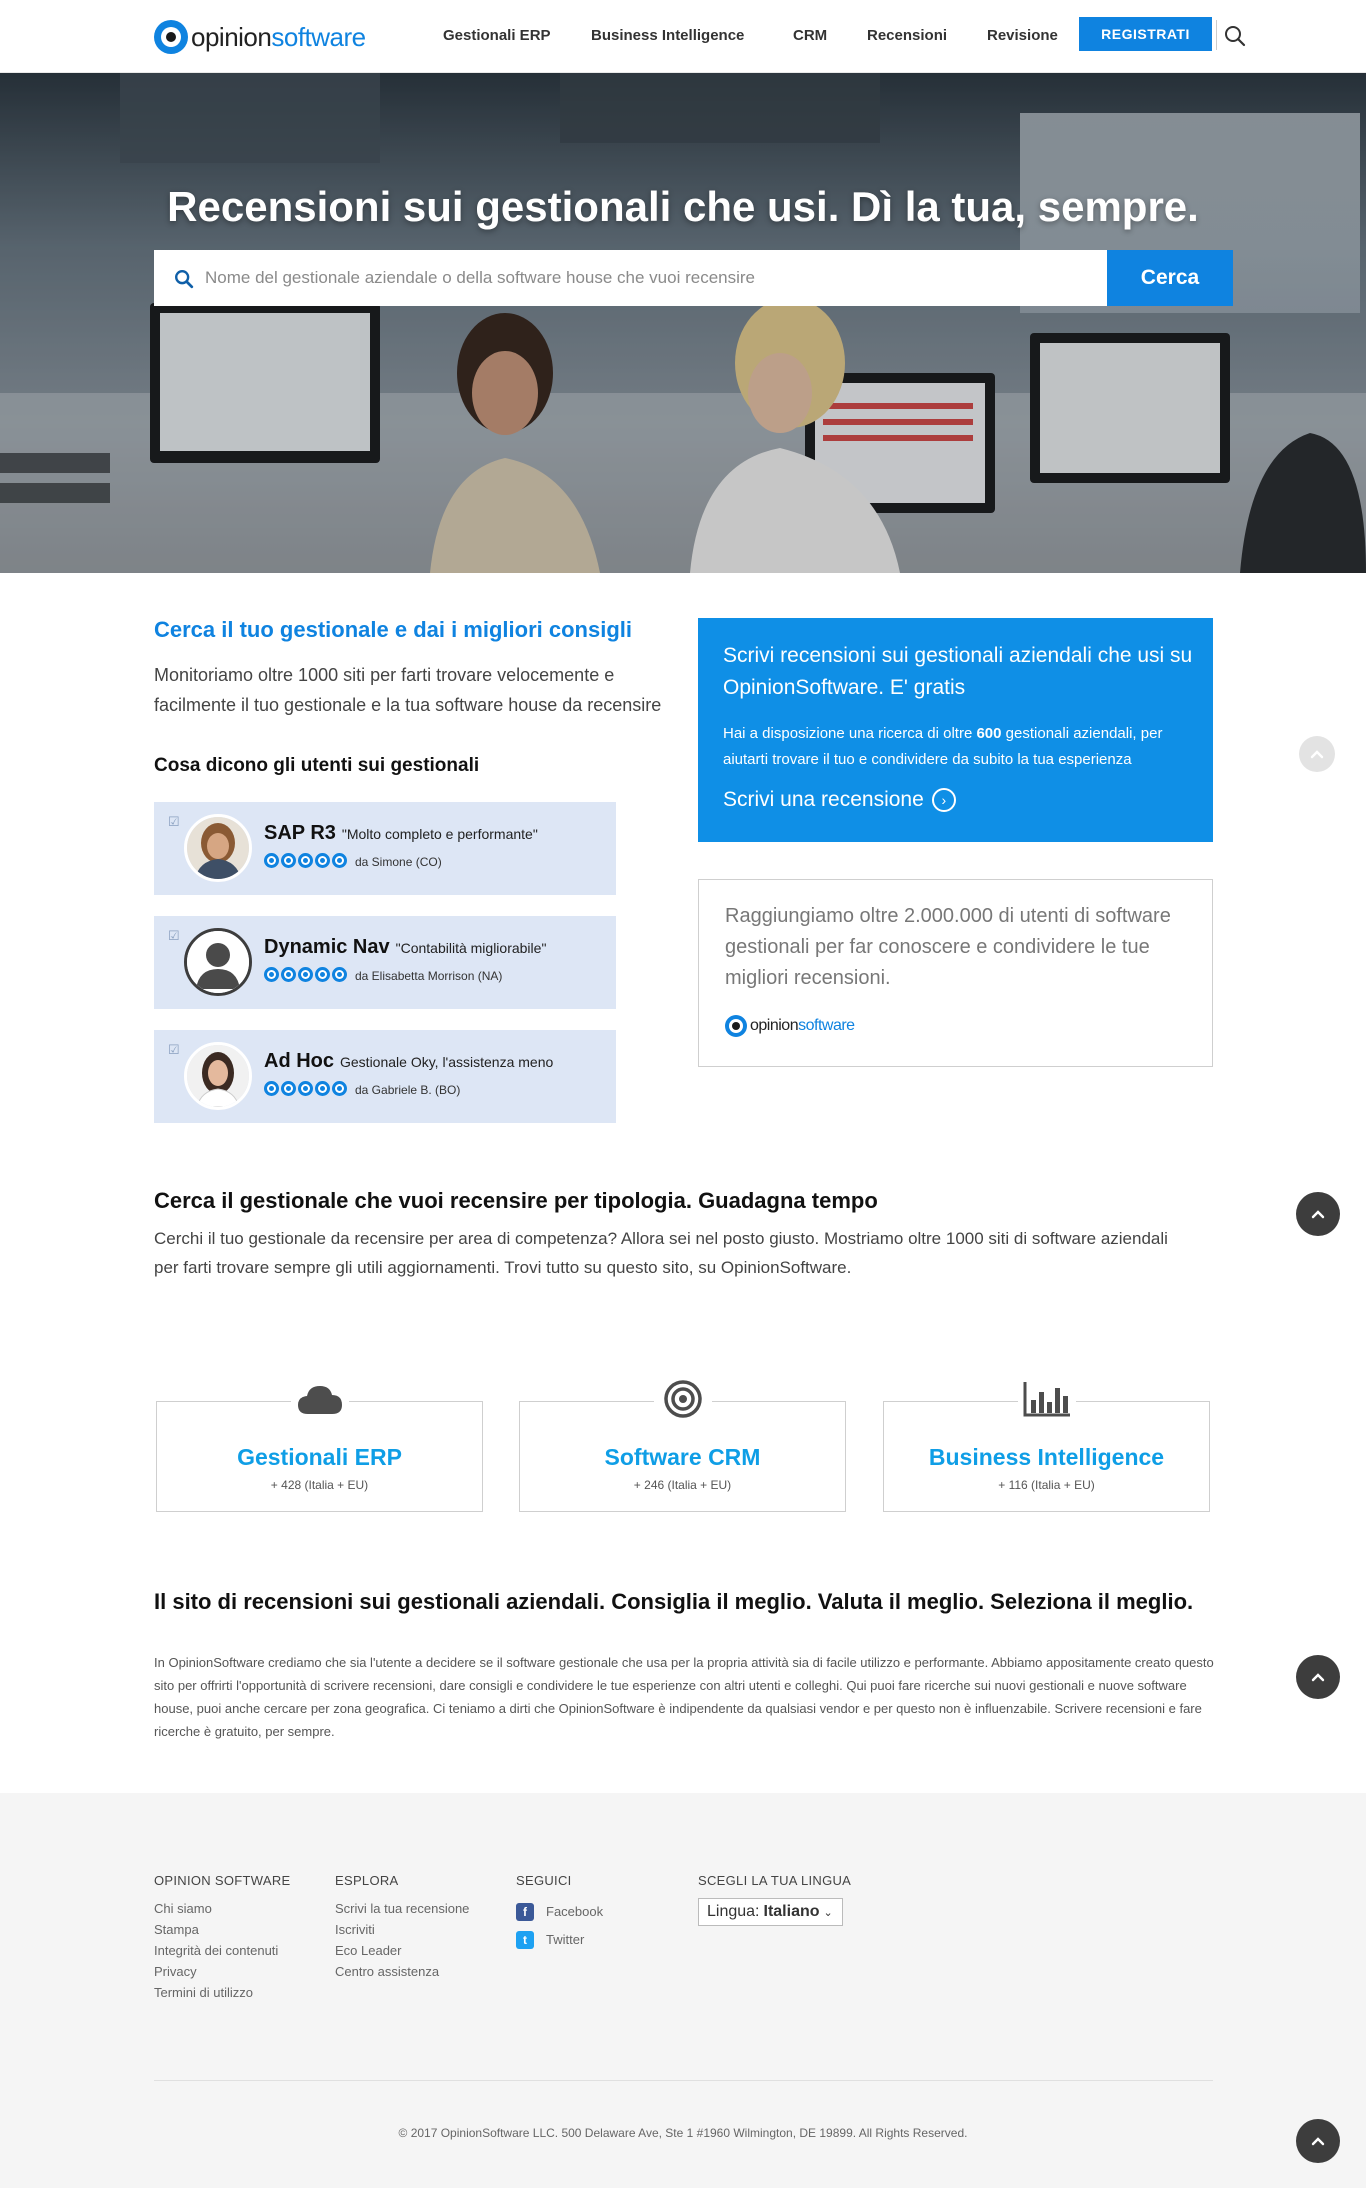  What do you see at coordinates (775, 1880) in the screenshot?
I see `footer-heading: SCEGLI LA TUA LINGUA` at bounding box center [775, 1880].